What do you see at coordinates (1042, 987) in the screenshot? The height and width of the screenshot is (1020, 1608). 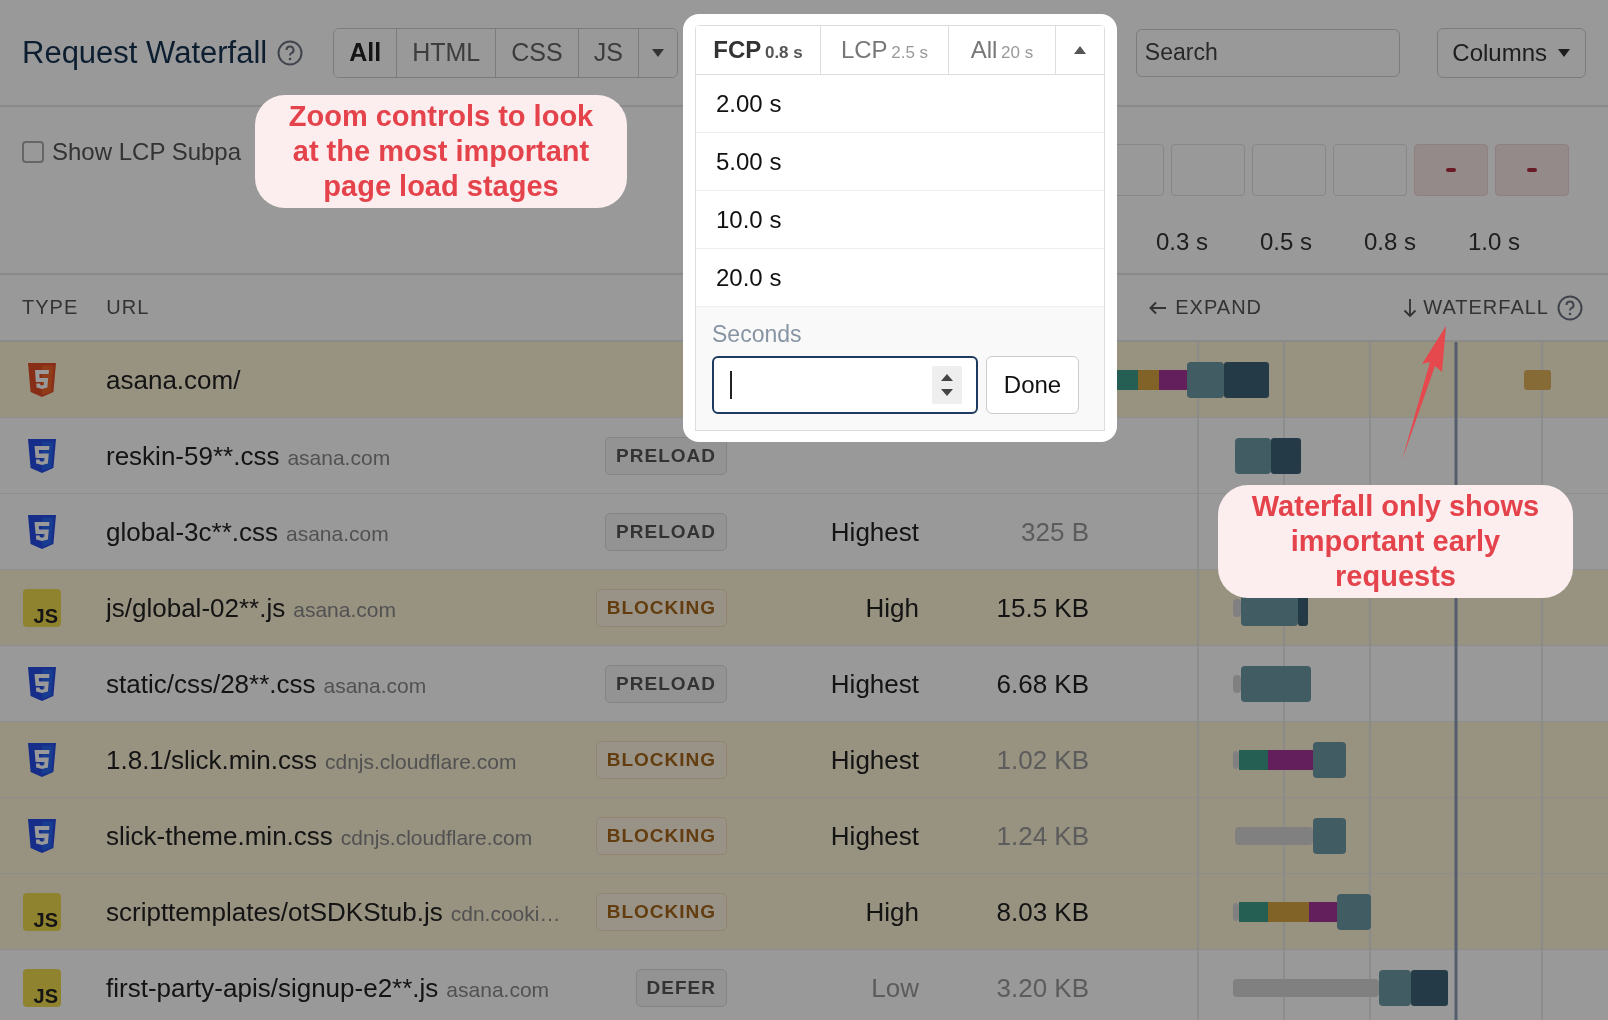 I see `size-value: 3.20 KB` at bounding box center [1042, 987].